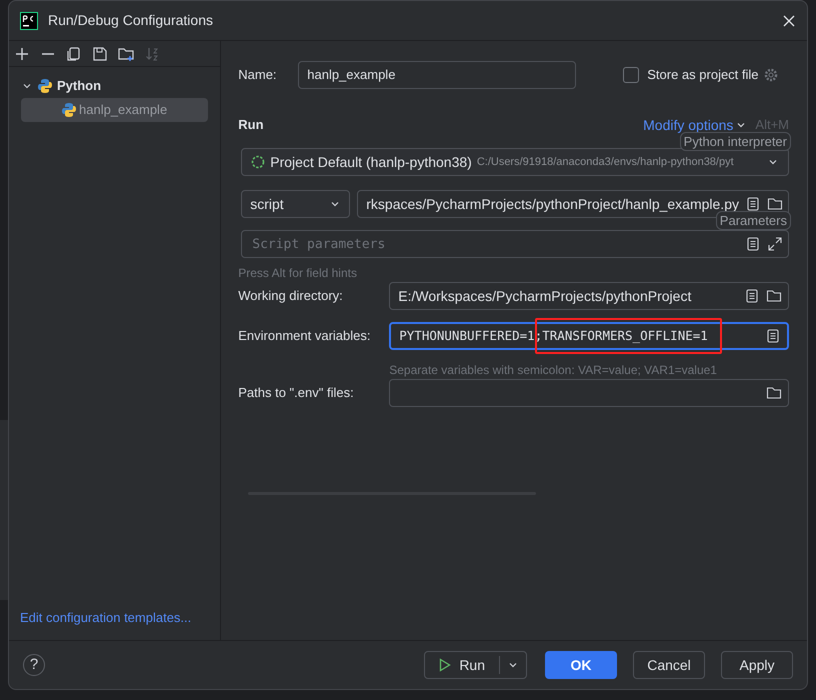 This screenshot has width=816, height=700. Describe the element at coordinates (631, 75) in the screenshot. I see `checkbox` at that location.